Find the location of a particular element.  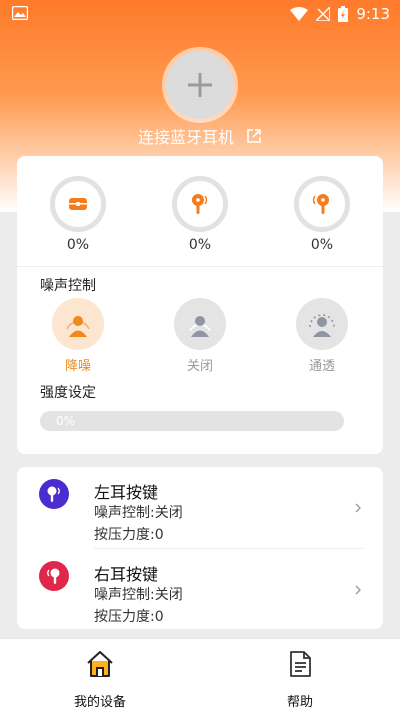

tab-label: 我的设备 is located at coordinates (99, 702).